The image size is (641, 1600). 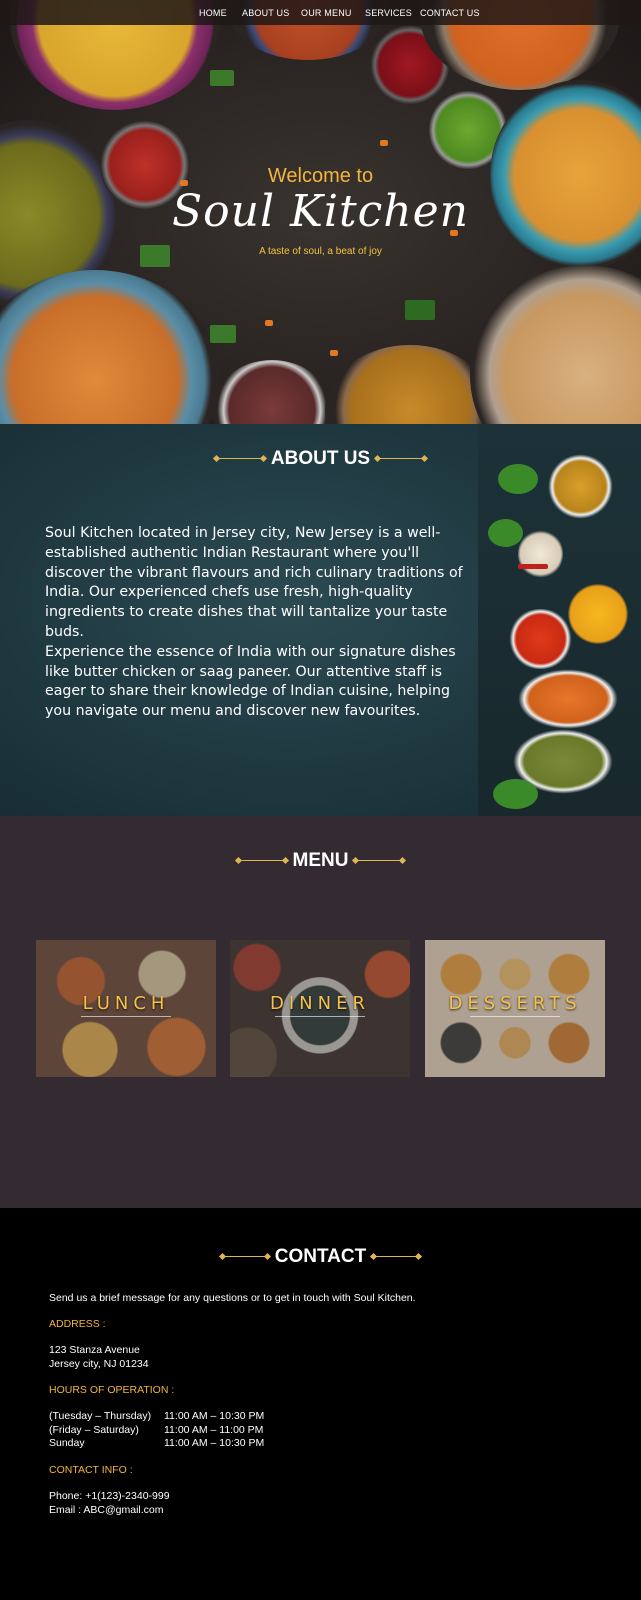 What do you see at coordinates (515, 1003) in the screenshot?
I see `menu-card-desserts-label: DESSERTS` at bounding box center [515, 1003].